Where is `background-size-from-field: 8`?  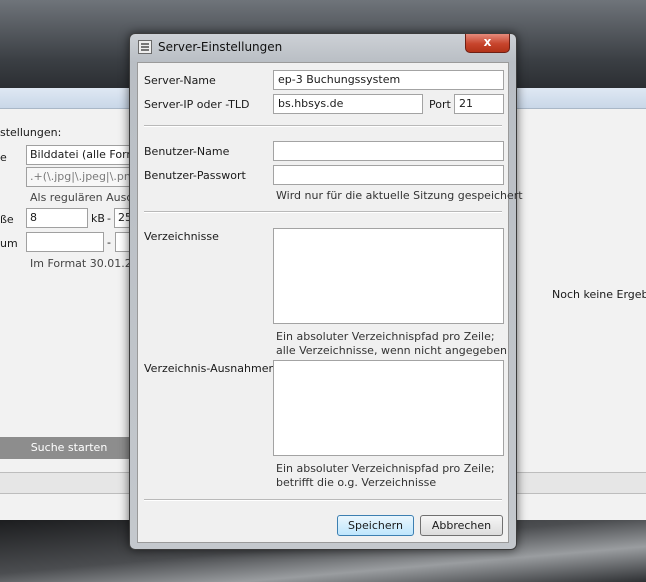 background-size-from-field: 8 is located at coordinates (57, 218).